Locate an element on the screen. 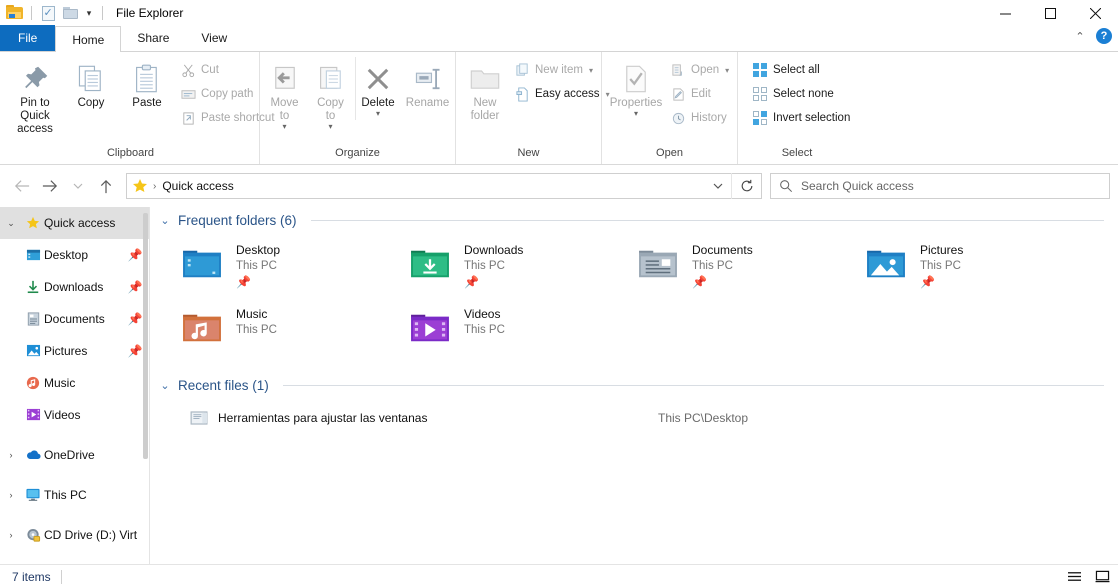  properties-button: Properties ▾ is located at coordinates (636, 88).